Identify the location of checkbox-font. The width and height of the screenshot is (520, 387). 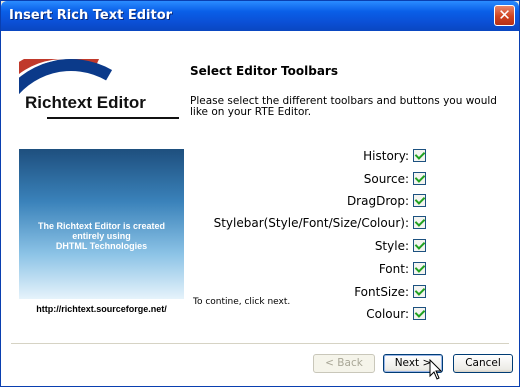
(419, 268).